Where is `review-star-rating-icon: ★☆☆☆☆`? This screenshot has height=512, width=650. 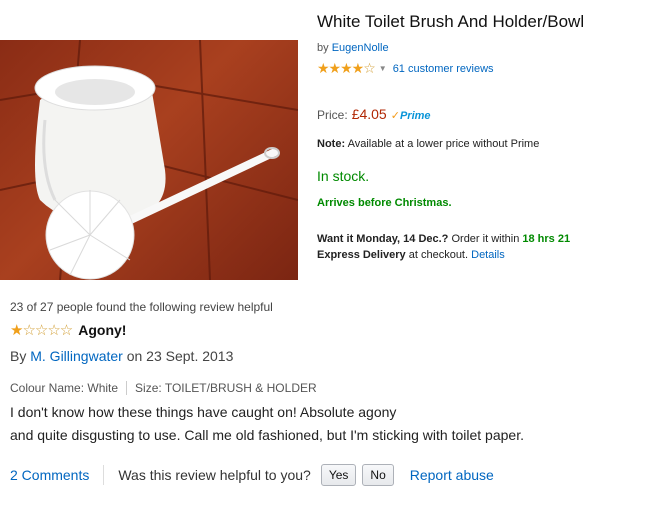
review-star-rating-icon: ★☆☆☆☆ is located at coordinates (41, 330).